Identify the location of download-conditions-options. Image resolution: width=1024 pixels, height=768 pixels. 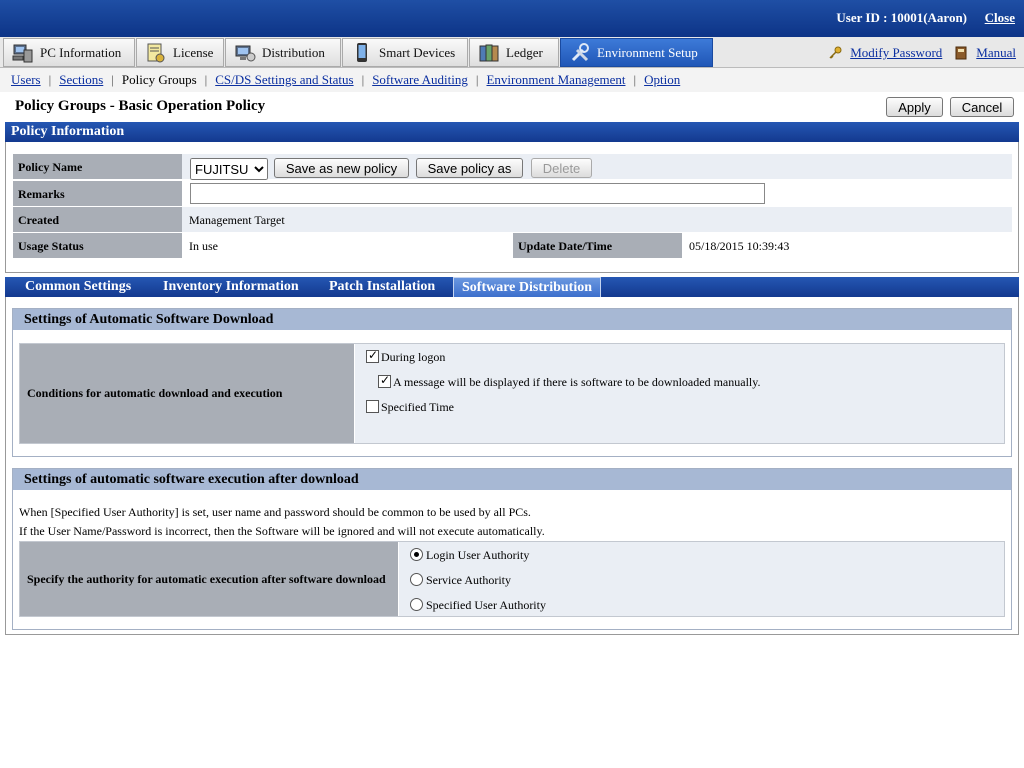
(679, 393).